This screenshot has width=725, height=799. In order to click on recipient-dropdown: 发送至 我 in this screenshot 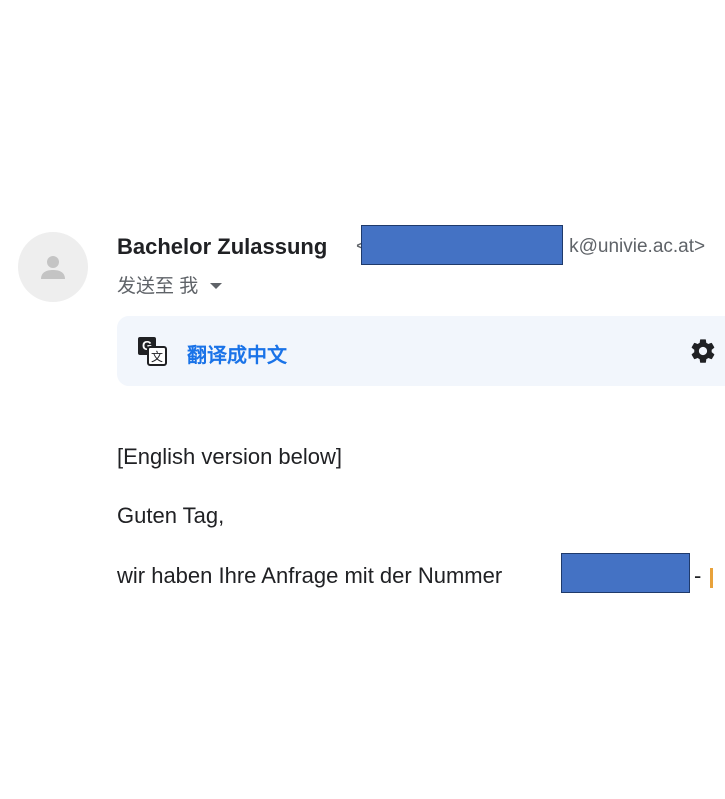, I will do `click(170, 284)`.